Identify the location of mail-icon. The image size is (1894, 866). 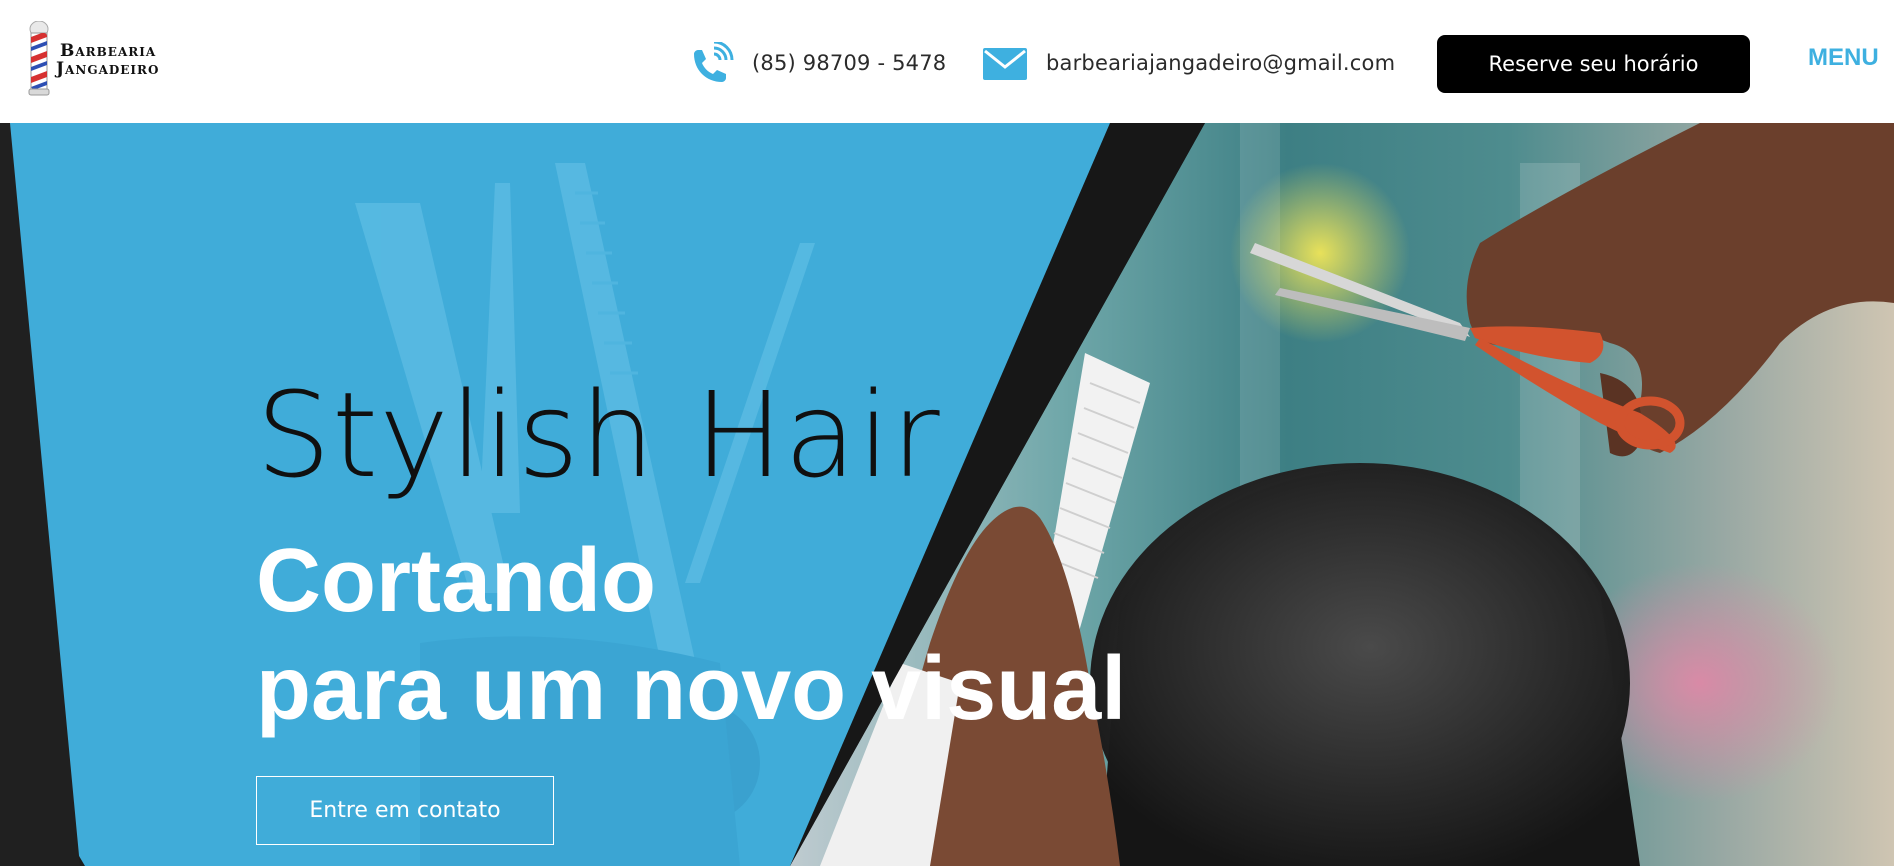
(1005, 64).